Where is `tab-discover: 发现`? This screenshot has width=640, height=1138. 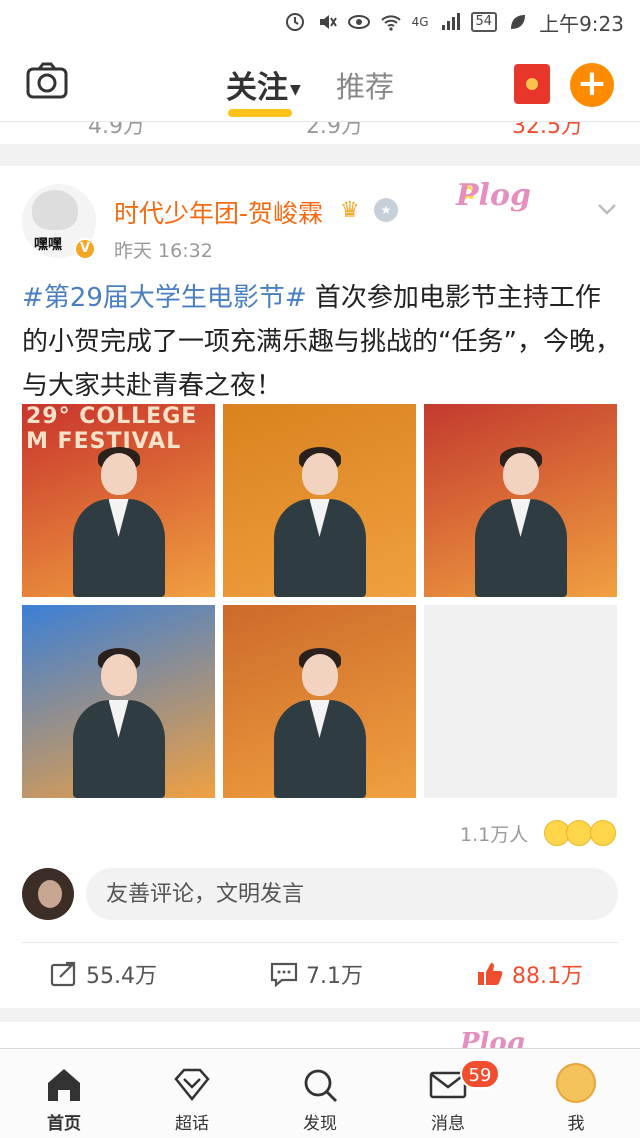
tab-discover: 发现 is located at coordinates (320, 1093).